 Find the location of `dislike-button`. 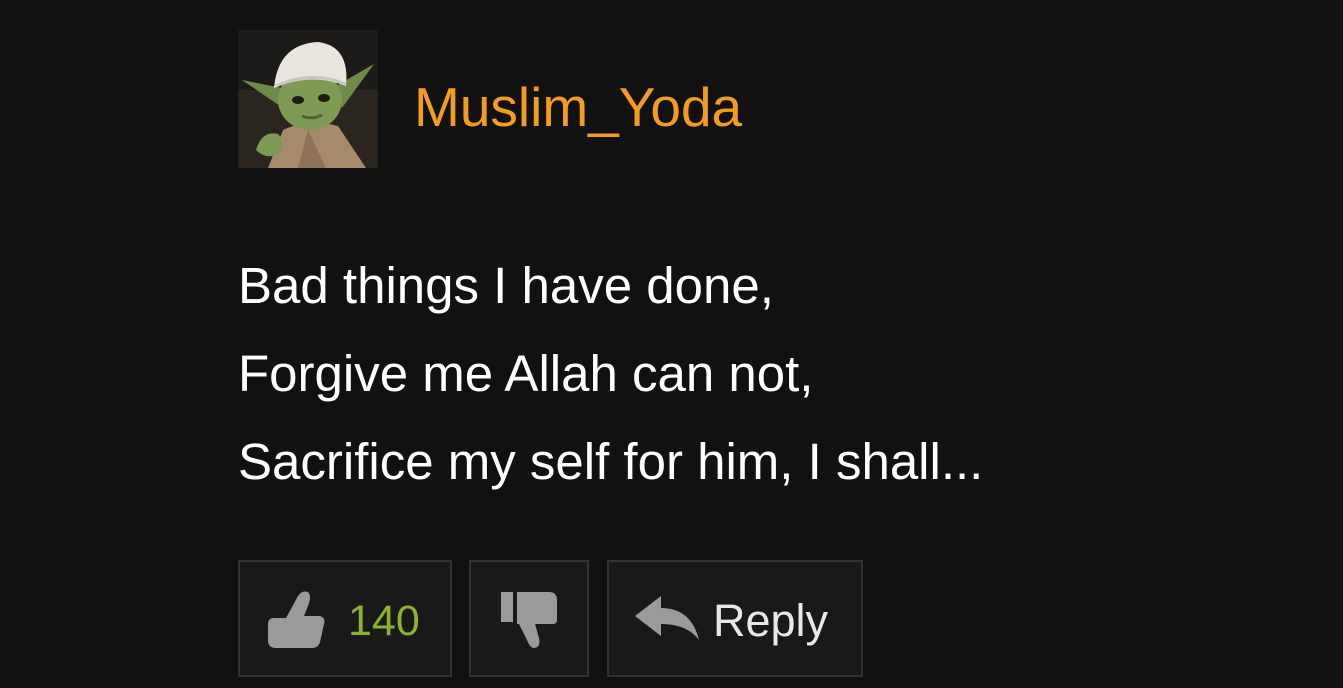

dislike-button is located at coordinates (529, 618).